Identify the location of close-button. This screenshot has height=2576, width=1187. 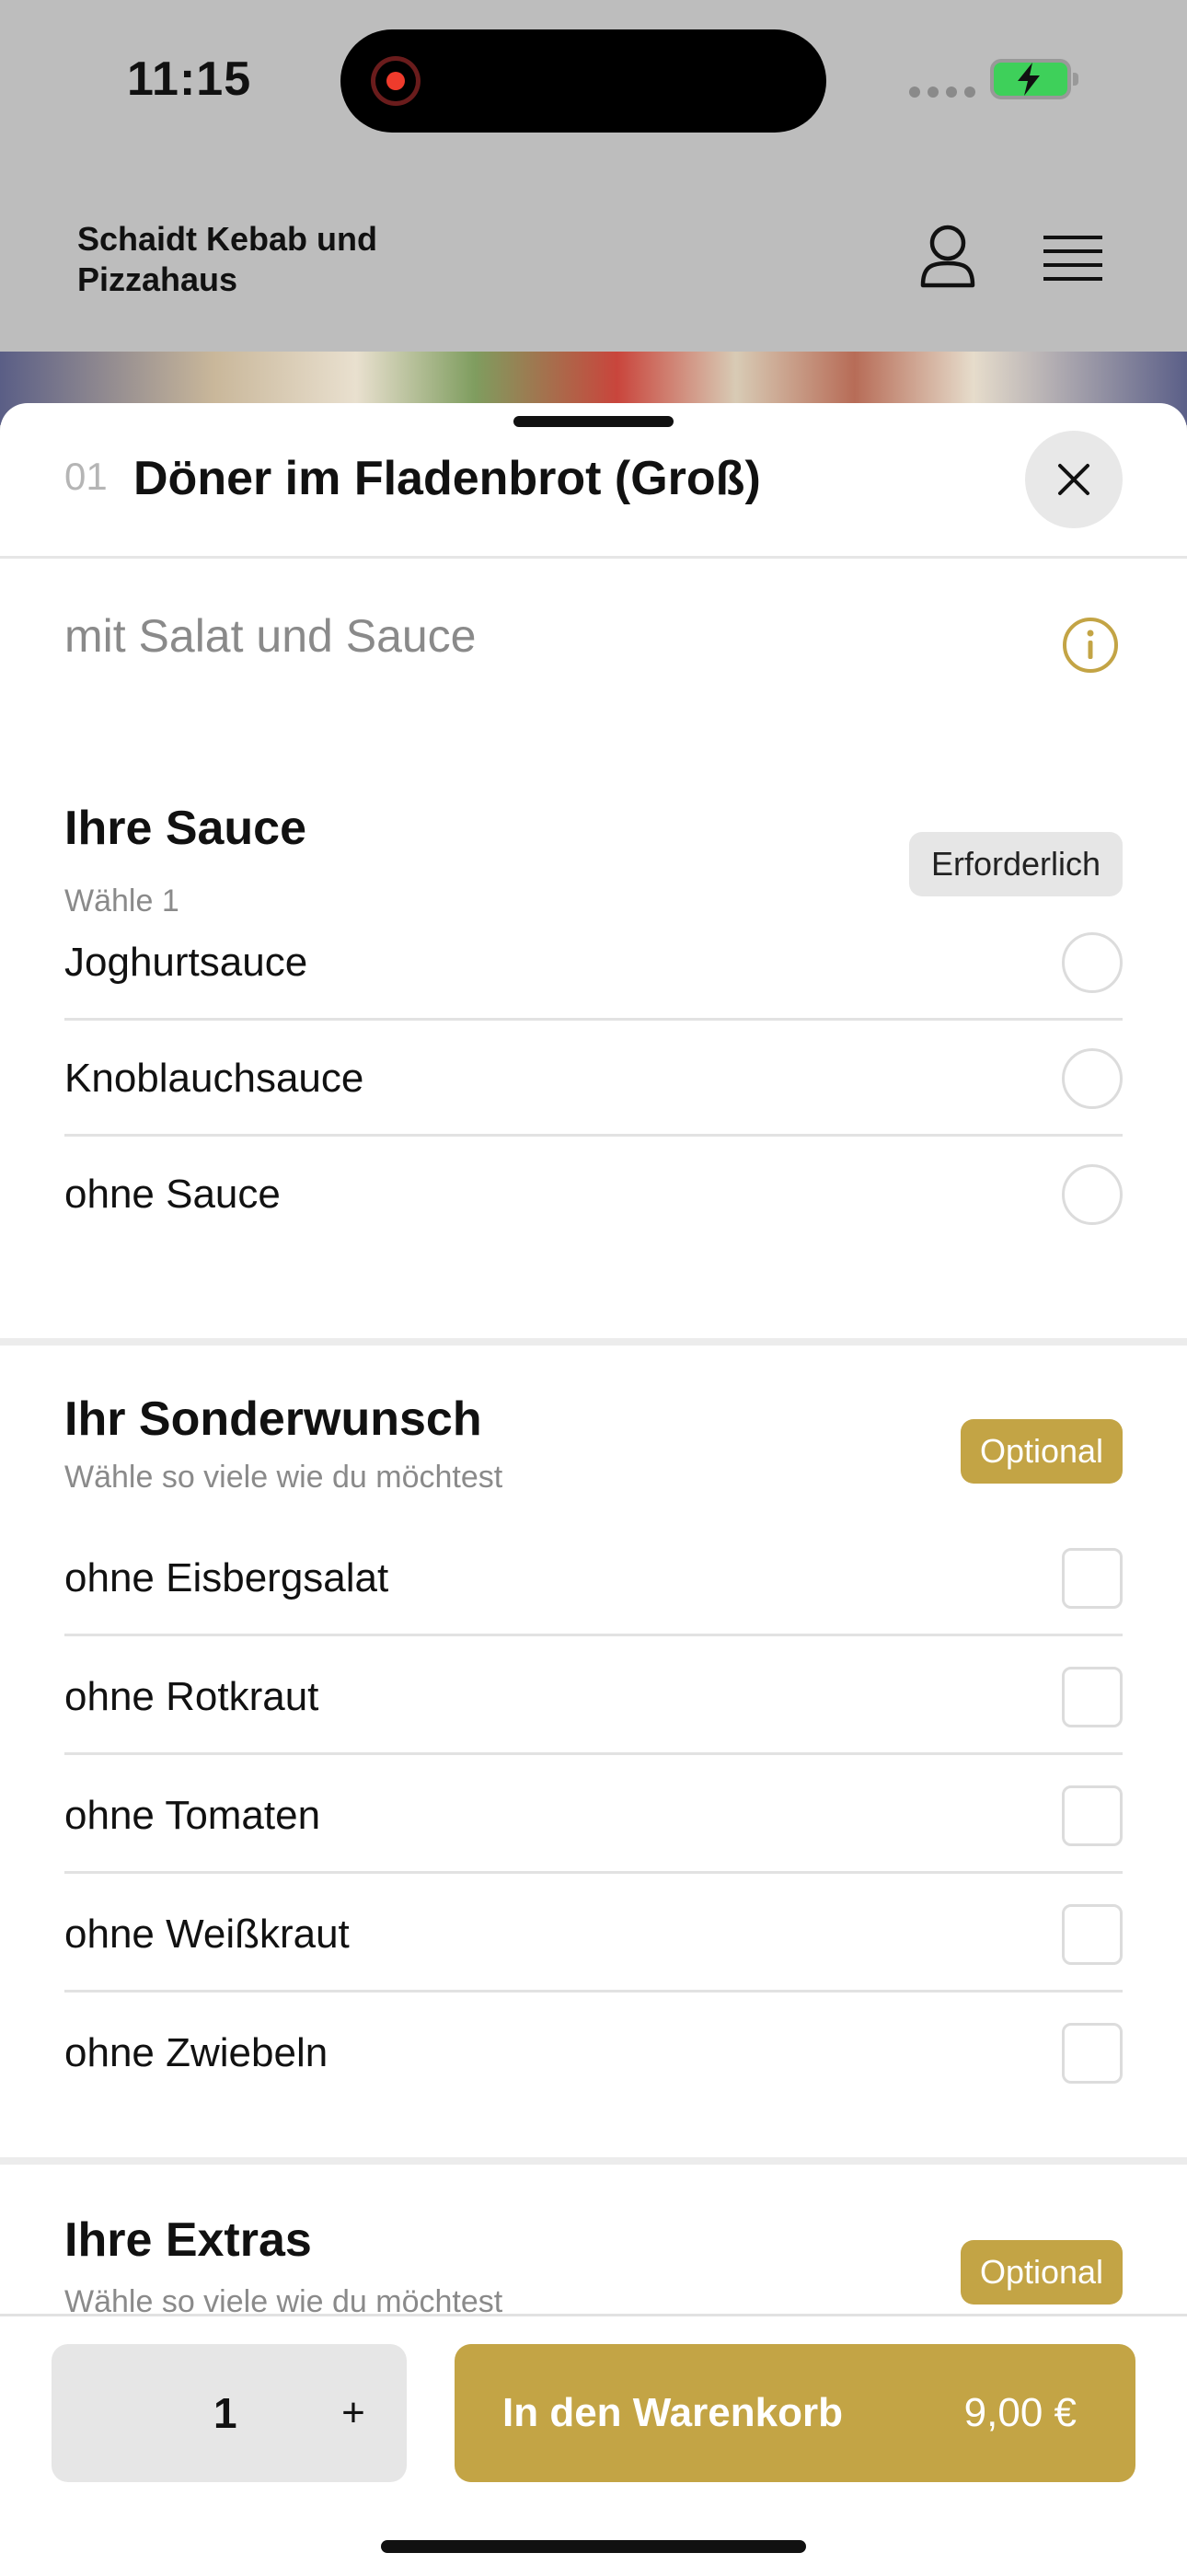
(1074, 479).